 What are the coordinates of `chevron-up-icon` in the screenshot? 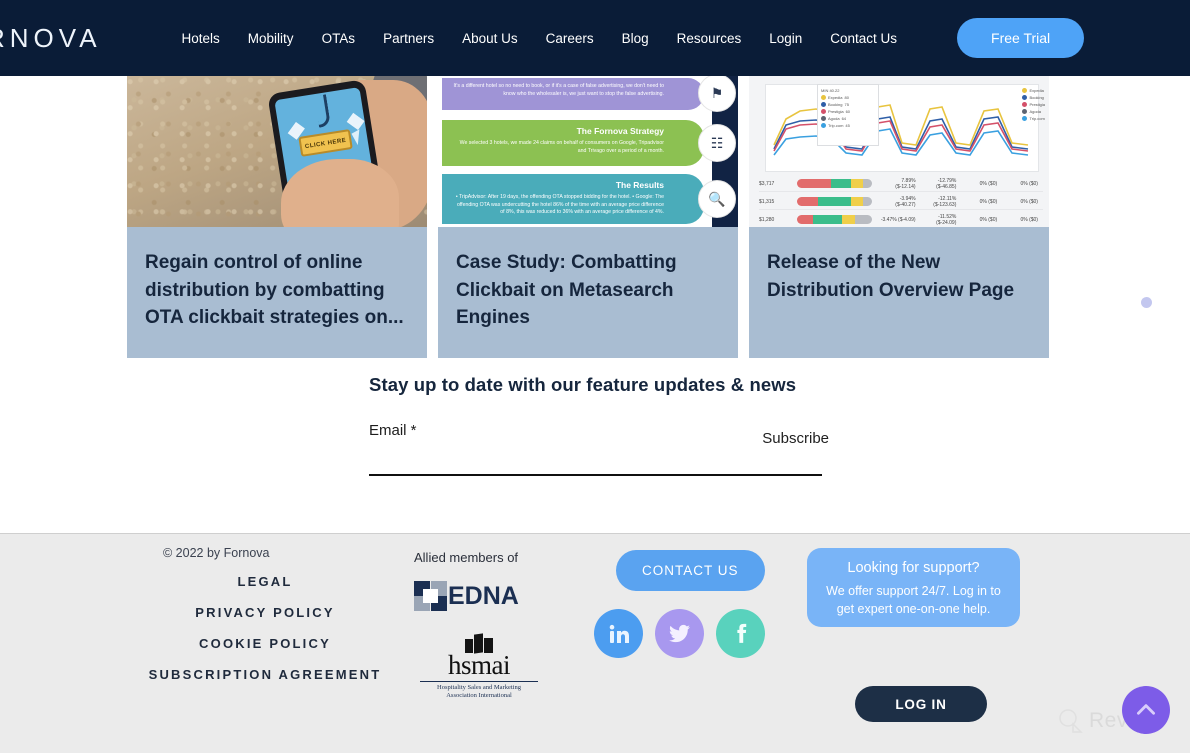 It's located at (1146, 709).